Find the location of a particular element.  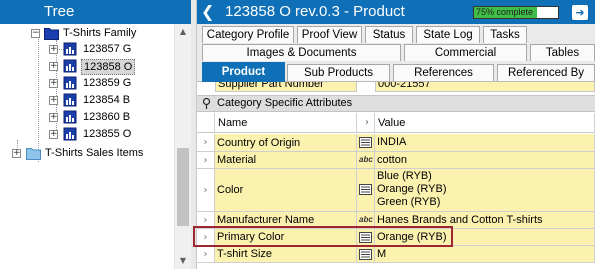

attribute-name: T-shirt Size is located at coordinates (286, 254).